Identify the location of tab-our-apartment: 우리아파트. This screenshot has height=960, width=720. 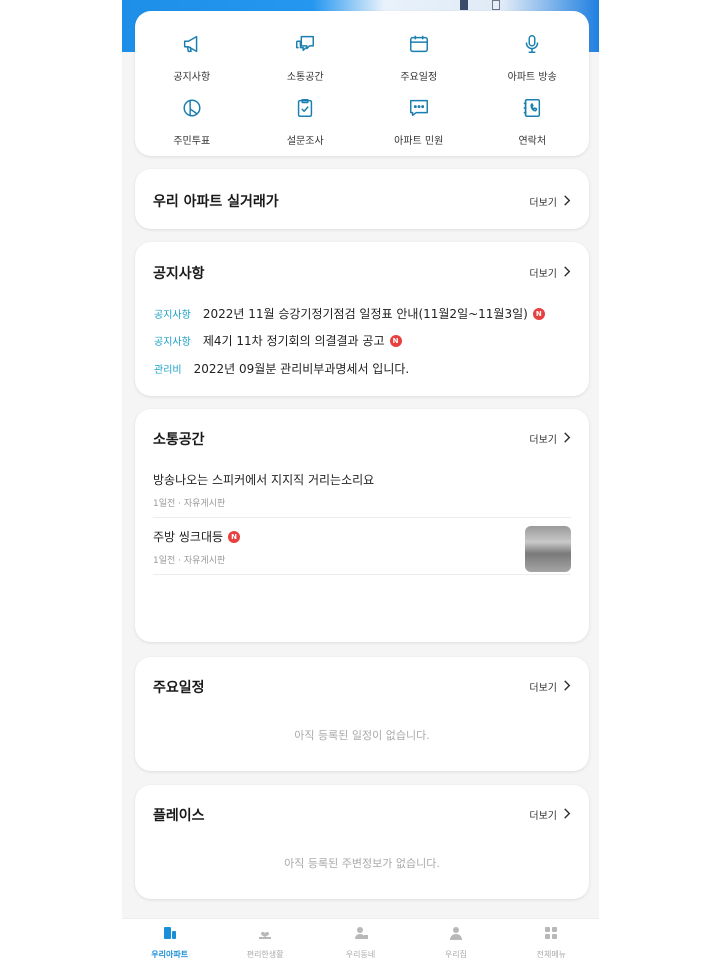
(169, 939).